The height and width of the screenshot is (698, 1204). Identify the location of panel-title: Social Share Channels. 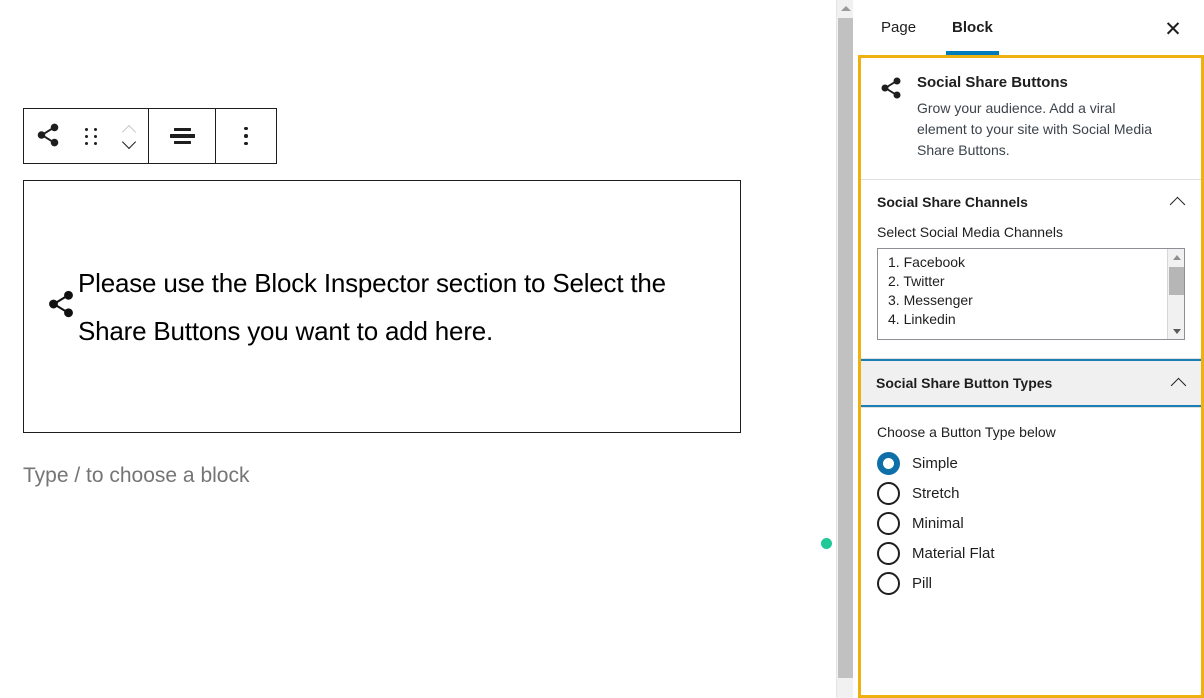
(952, 202).